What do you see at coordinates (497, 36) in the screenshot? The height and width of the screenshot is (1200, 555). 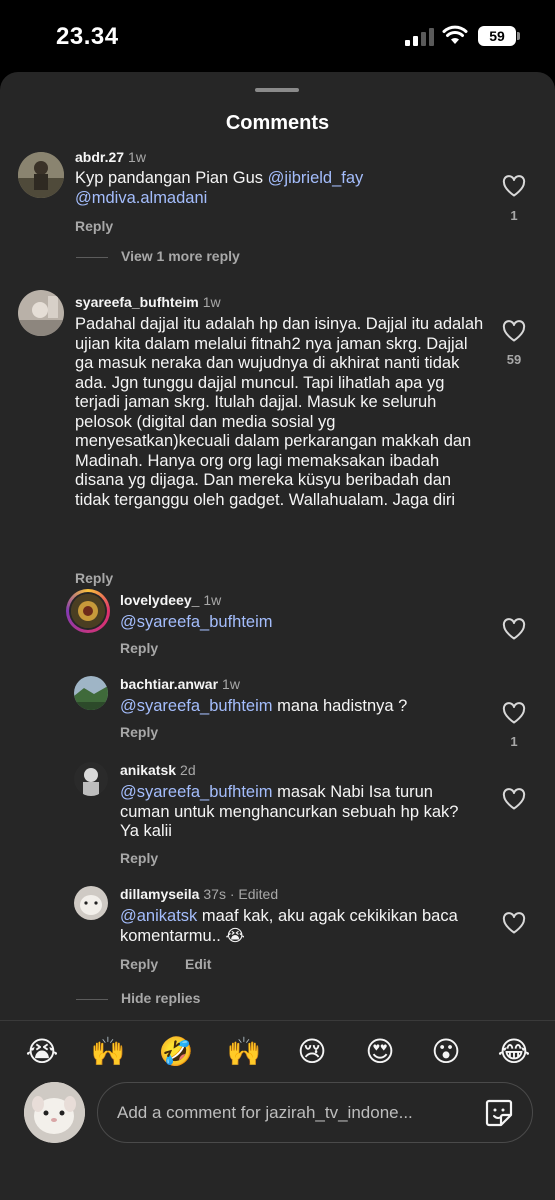 I see `battery-indicator: 59` at bounding box center [497, 36].